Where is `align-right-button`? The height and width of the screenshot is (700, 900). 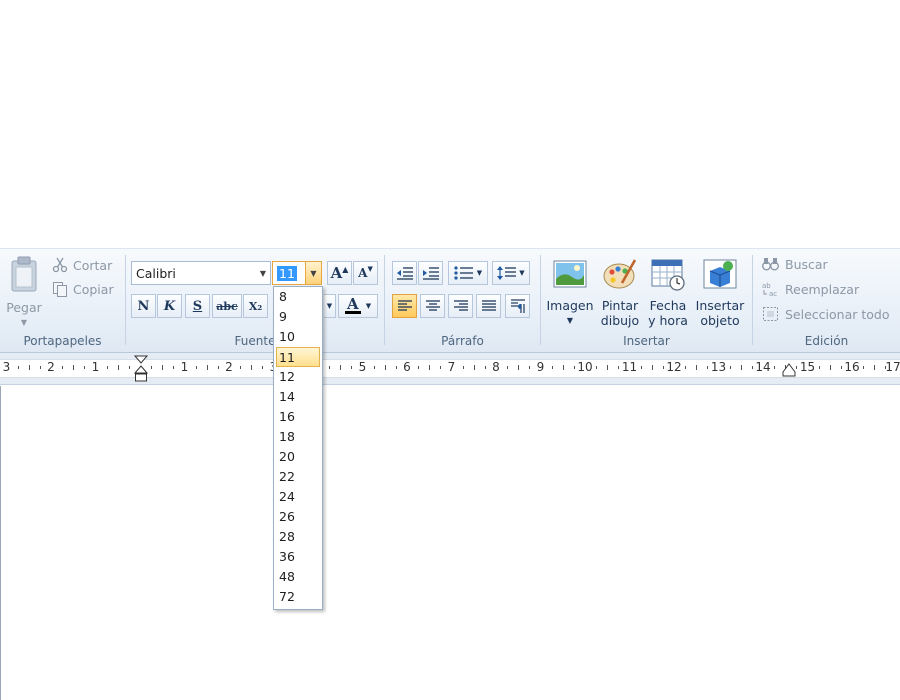
align-right-button is located at coordinates (460, 306).